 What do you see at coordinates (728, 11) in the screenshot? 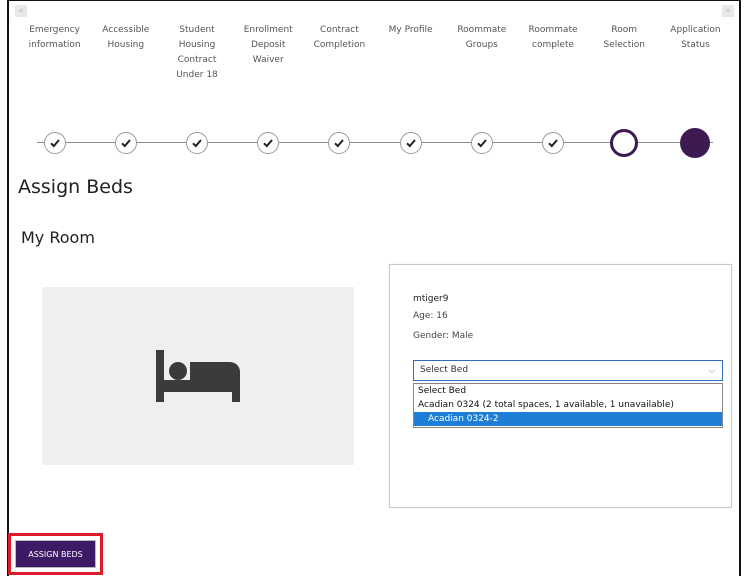
I see `chevron-right-icon: »` at bounding box center [728, 11].